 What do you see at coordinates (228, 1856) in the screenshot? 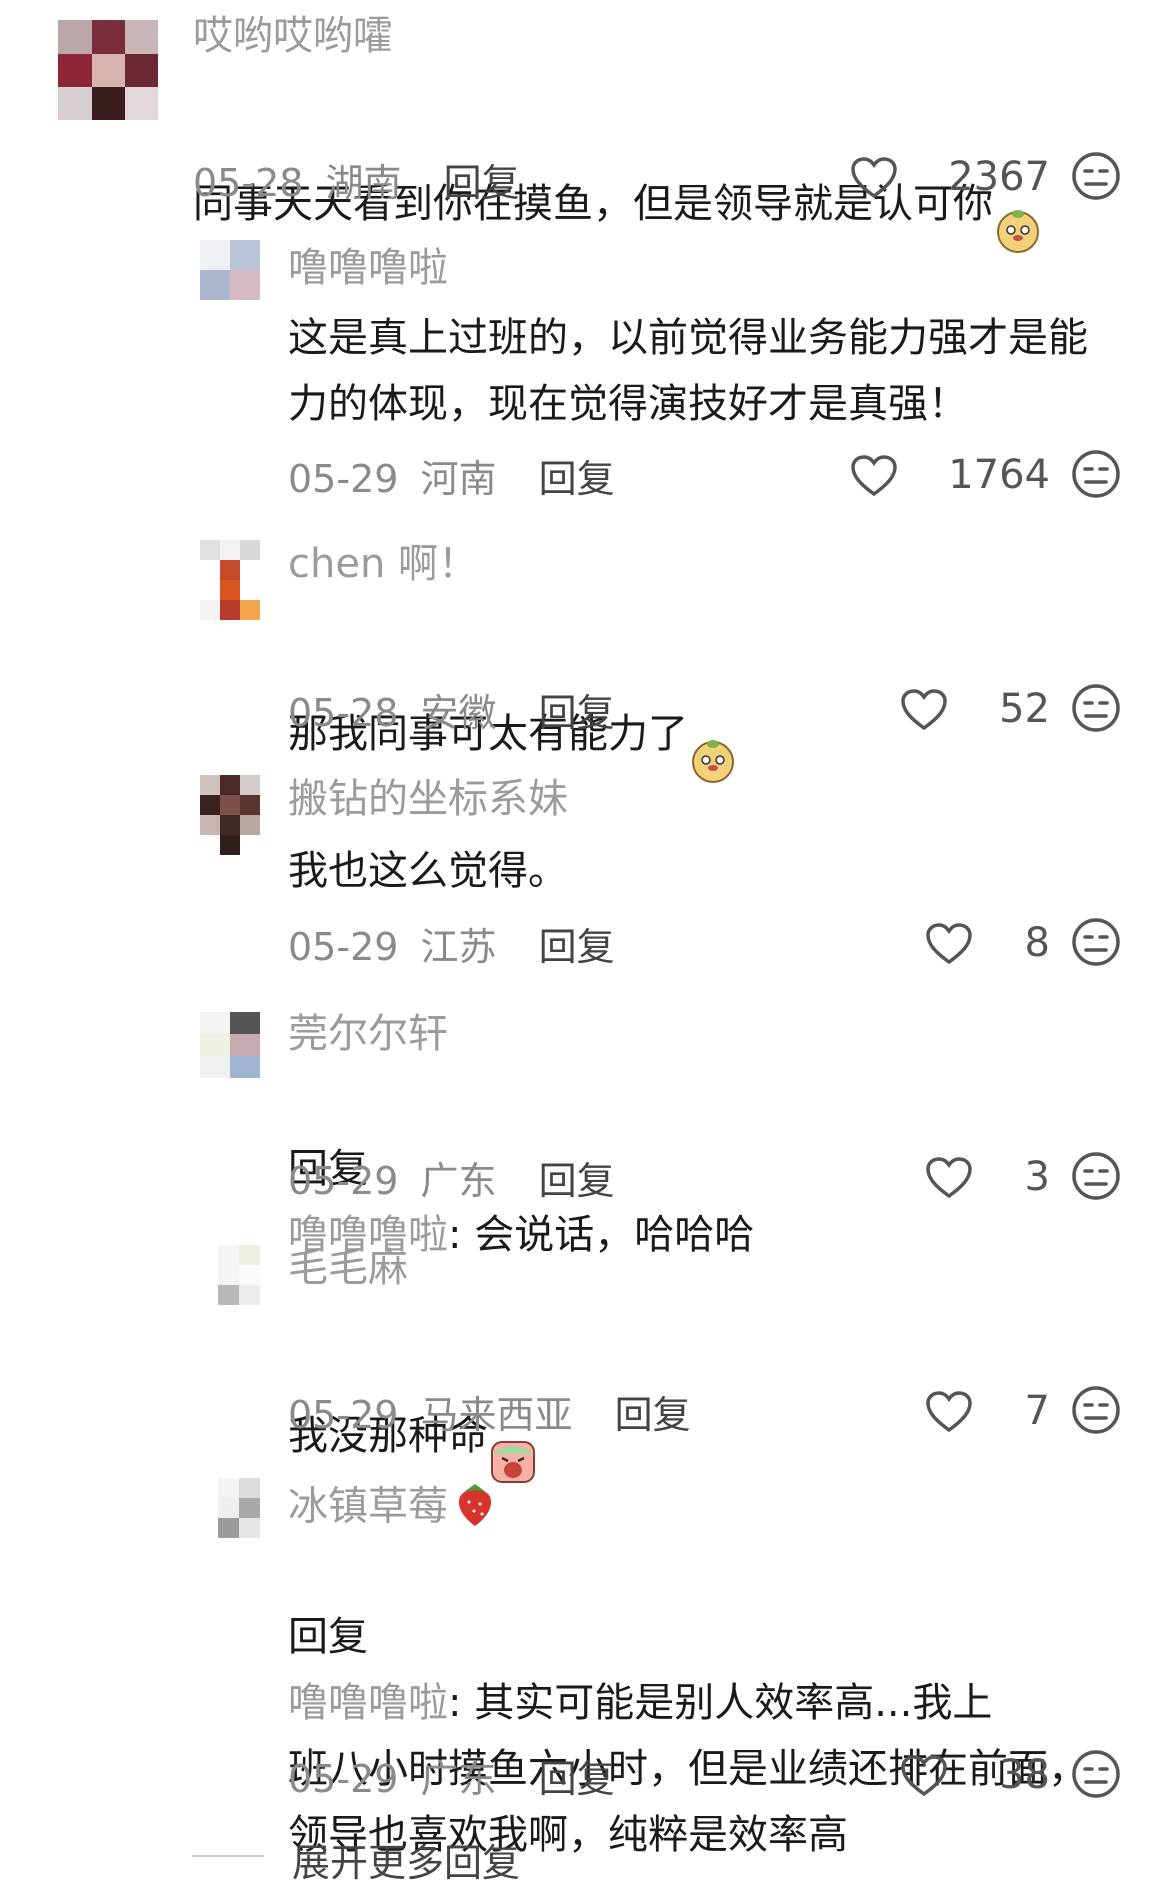
I see `expand-divider` at bounding box center [228, 1856].